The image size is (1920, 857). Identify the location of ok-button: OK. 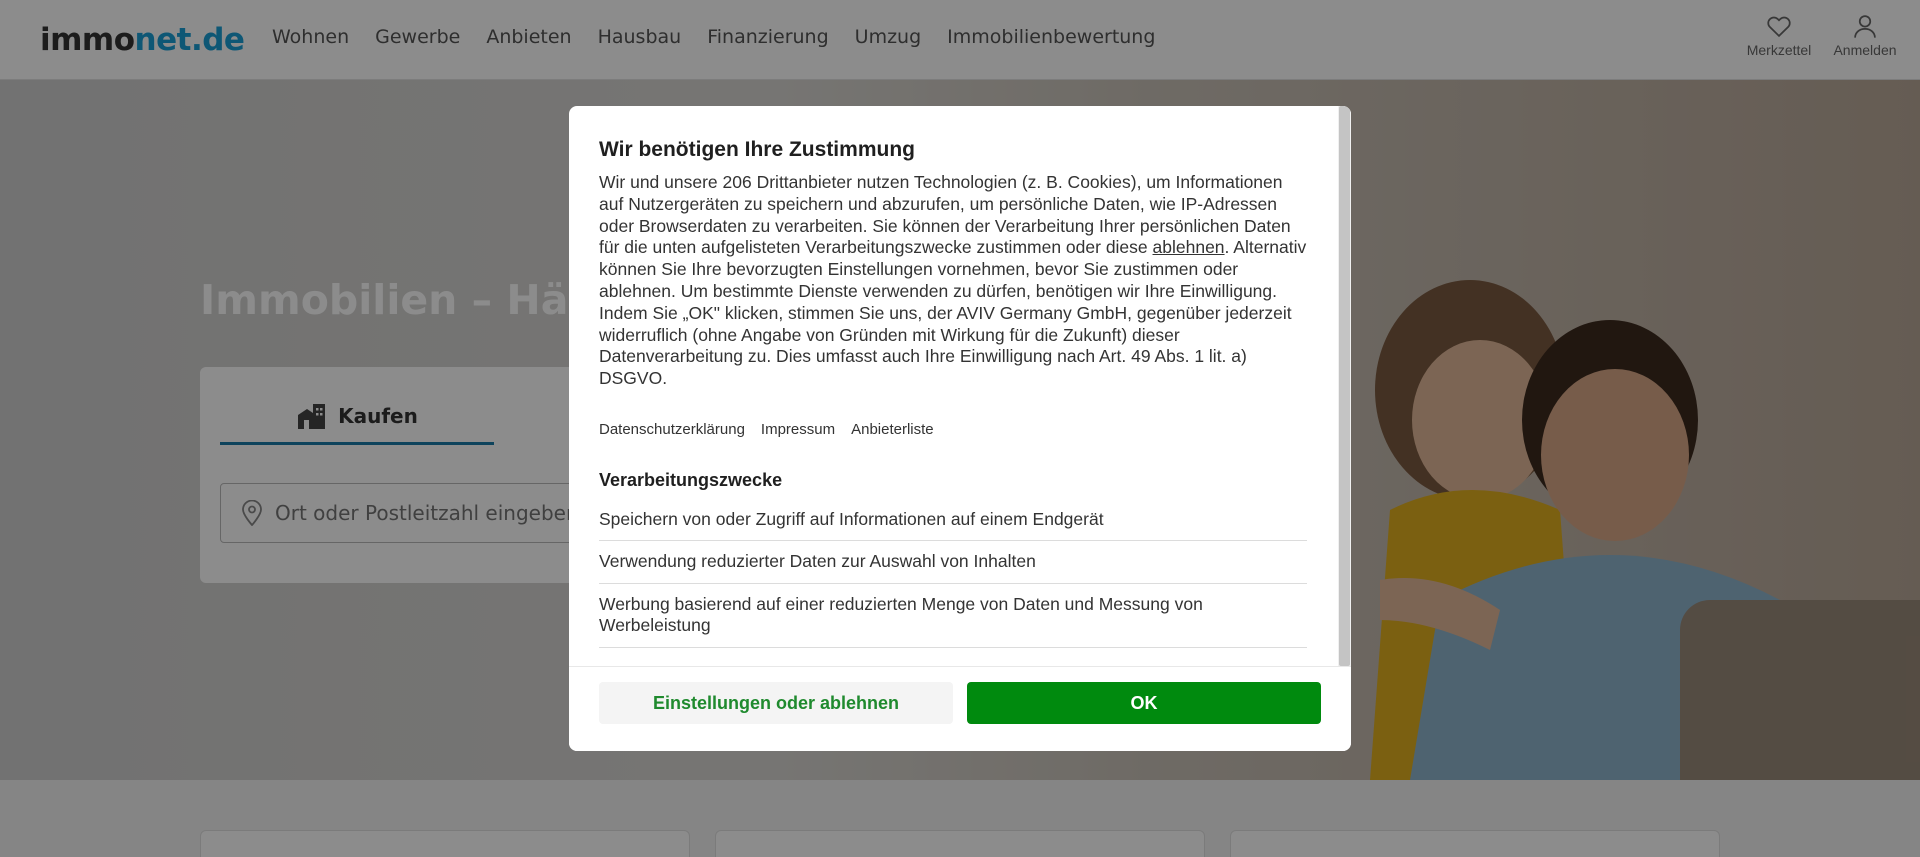
(1144, 703).